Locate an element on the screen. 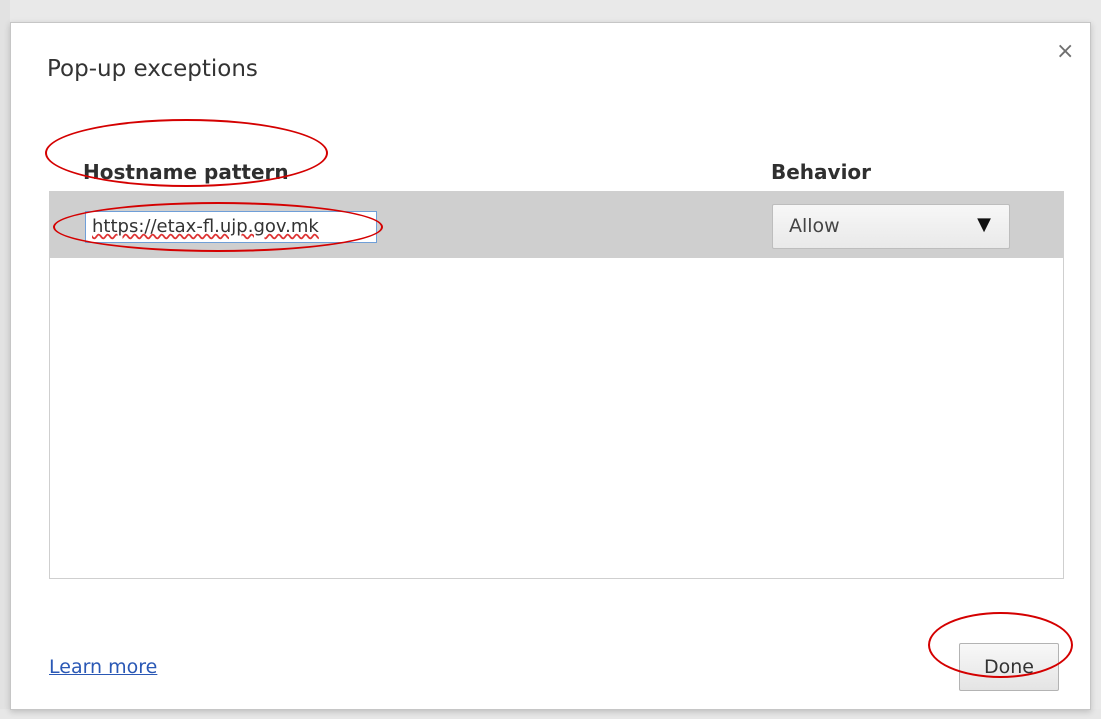  learn-more-link: Learn more is located at coordinates (103, 667).